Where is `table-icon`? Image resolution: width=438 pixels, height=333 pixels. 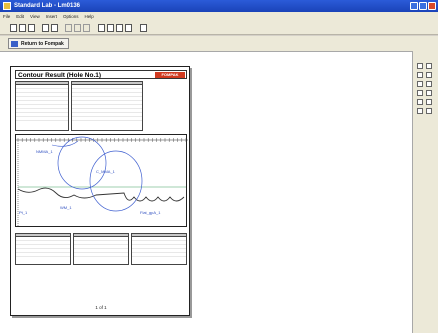
table-icon is located at coordinates (110, 28).